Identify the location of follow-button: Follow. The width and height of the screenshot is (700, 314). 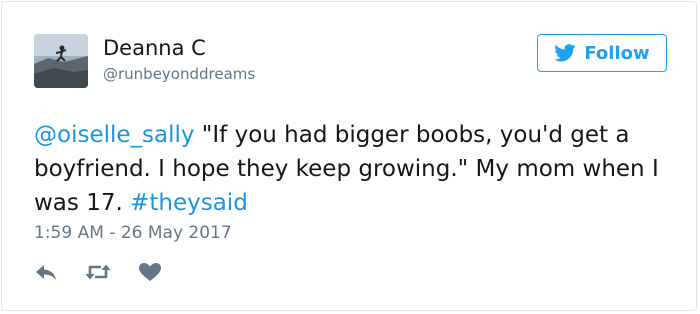
(602, 53).